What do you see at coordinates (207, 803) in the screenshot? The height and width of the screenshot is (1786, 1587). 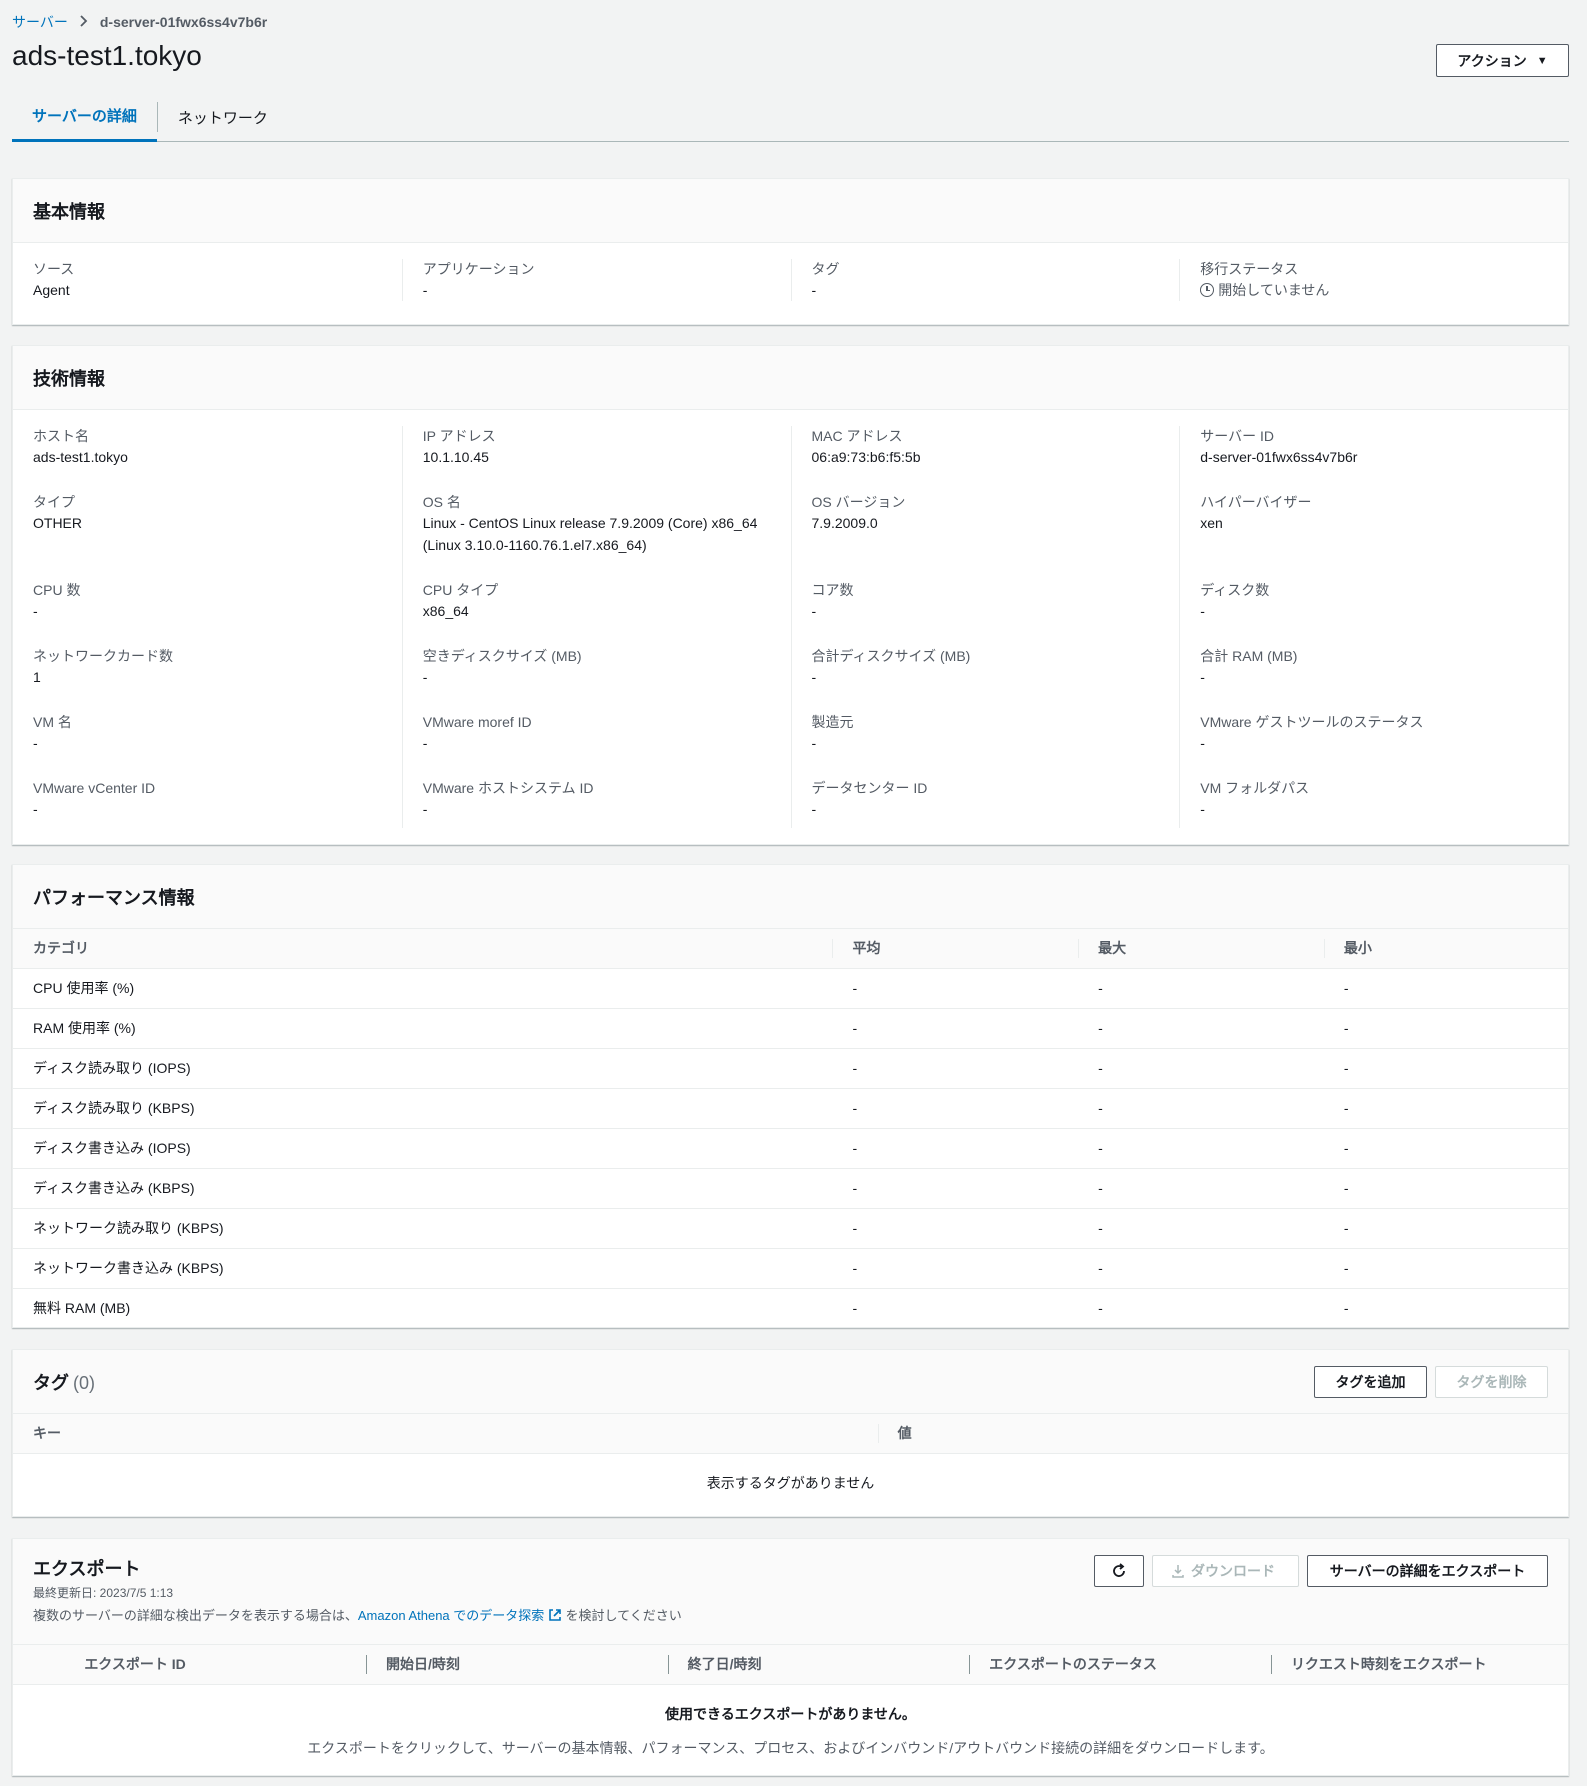 I see `tech-field: VMware vCenter ID -` at bounding box center [207, 803].